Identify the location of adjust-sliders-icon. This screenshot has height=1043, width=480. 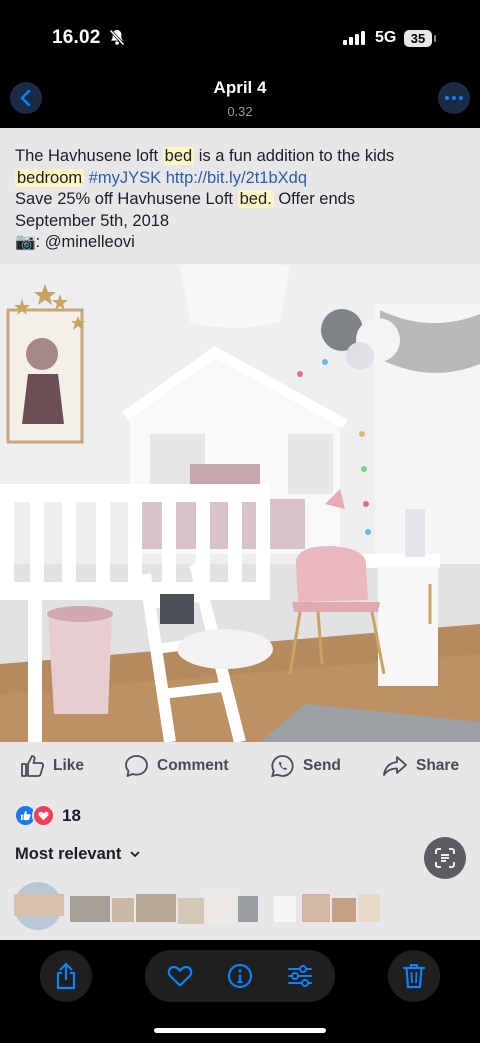
(300, 976).